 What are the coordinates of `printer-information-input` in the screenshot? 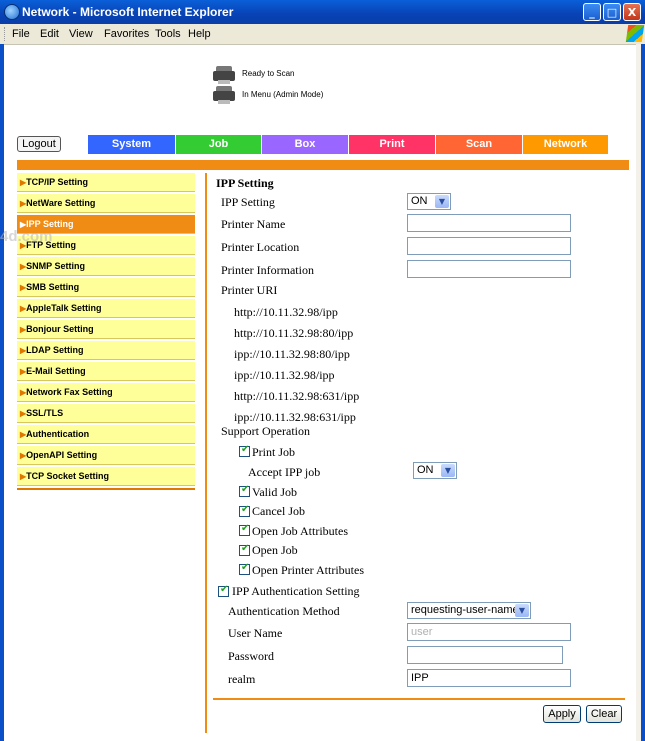 It's located at (489, 269).